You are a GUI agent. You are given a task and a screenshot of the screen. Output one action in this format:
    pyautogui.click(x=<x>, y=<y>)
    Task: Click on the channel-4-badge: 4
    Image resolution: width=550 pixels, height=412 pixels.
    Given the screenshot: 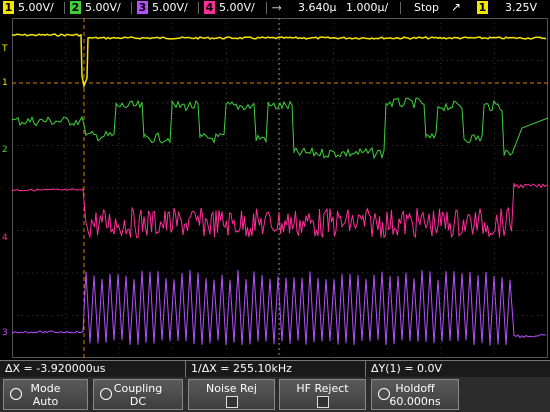 What is the action you would take?
    pyautogui.click(x=209, y=7)
    